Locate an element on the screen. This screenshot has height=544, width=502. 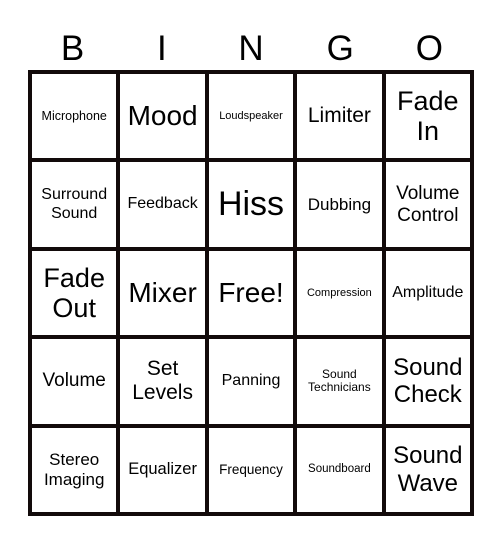
bingo-header: B I N G O is located at coordinates (251, 49).